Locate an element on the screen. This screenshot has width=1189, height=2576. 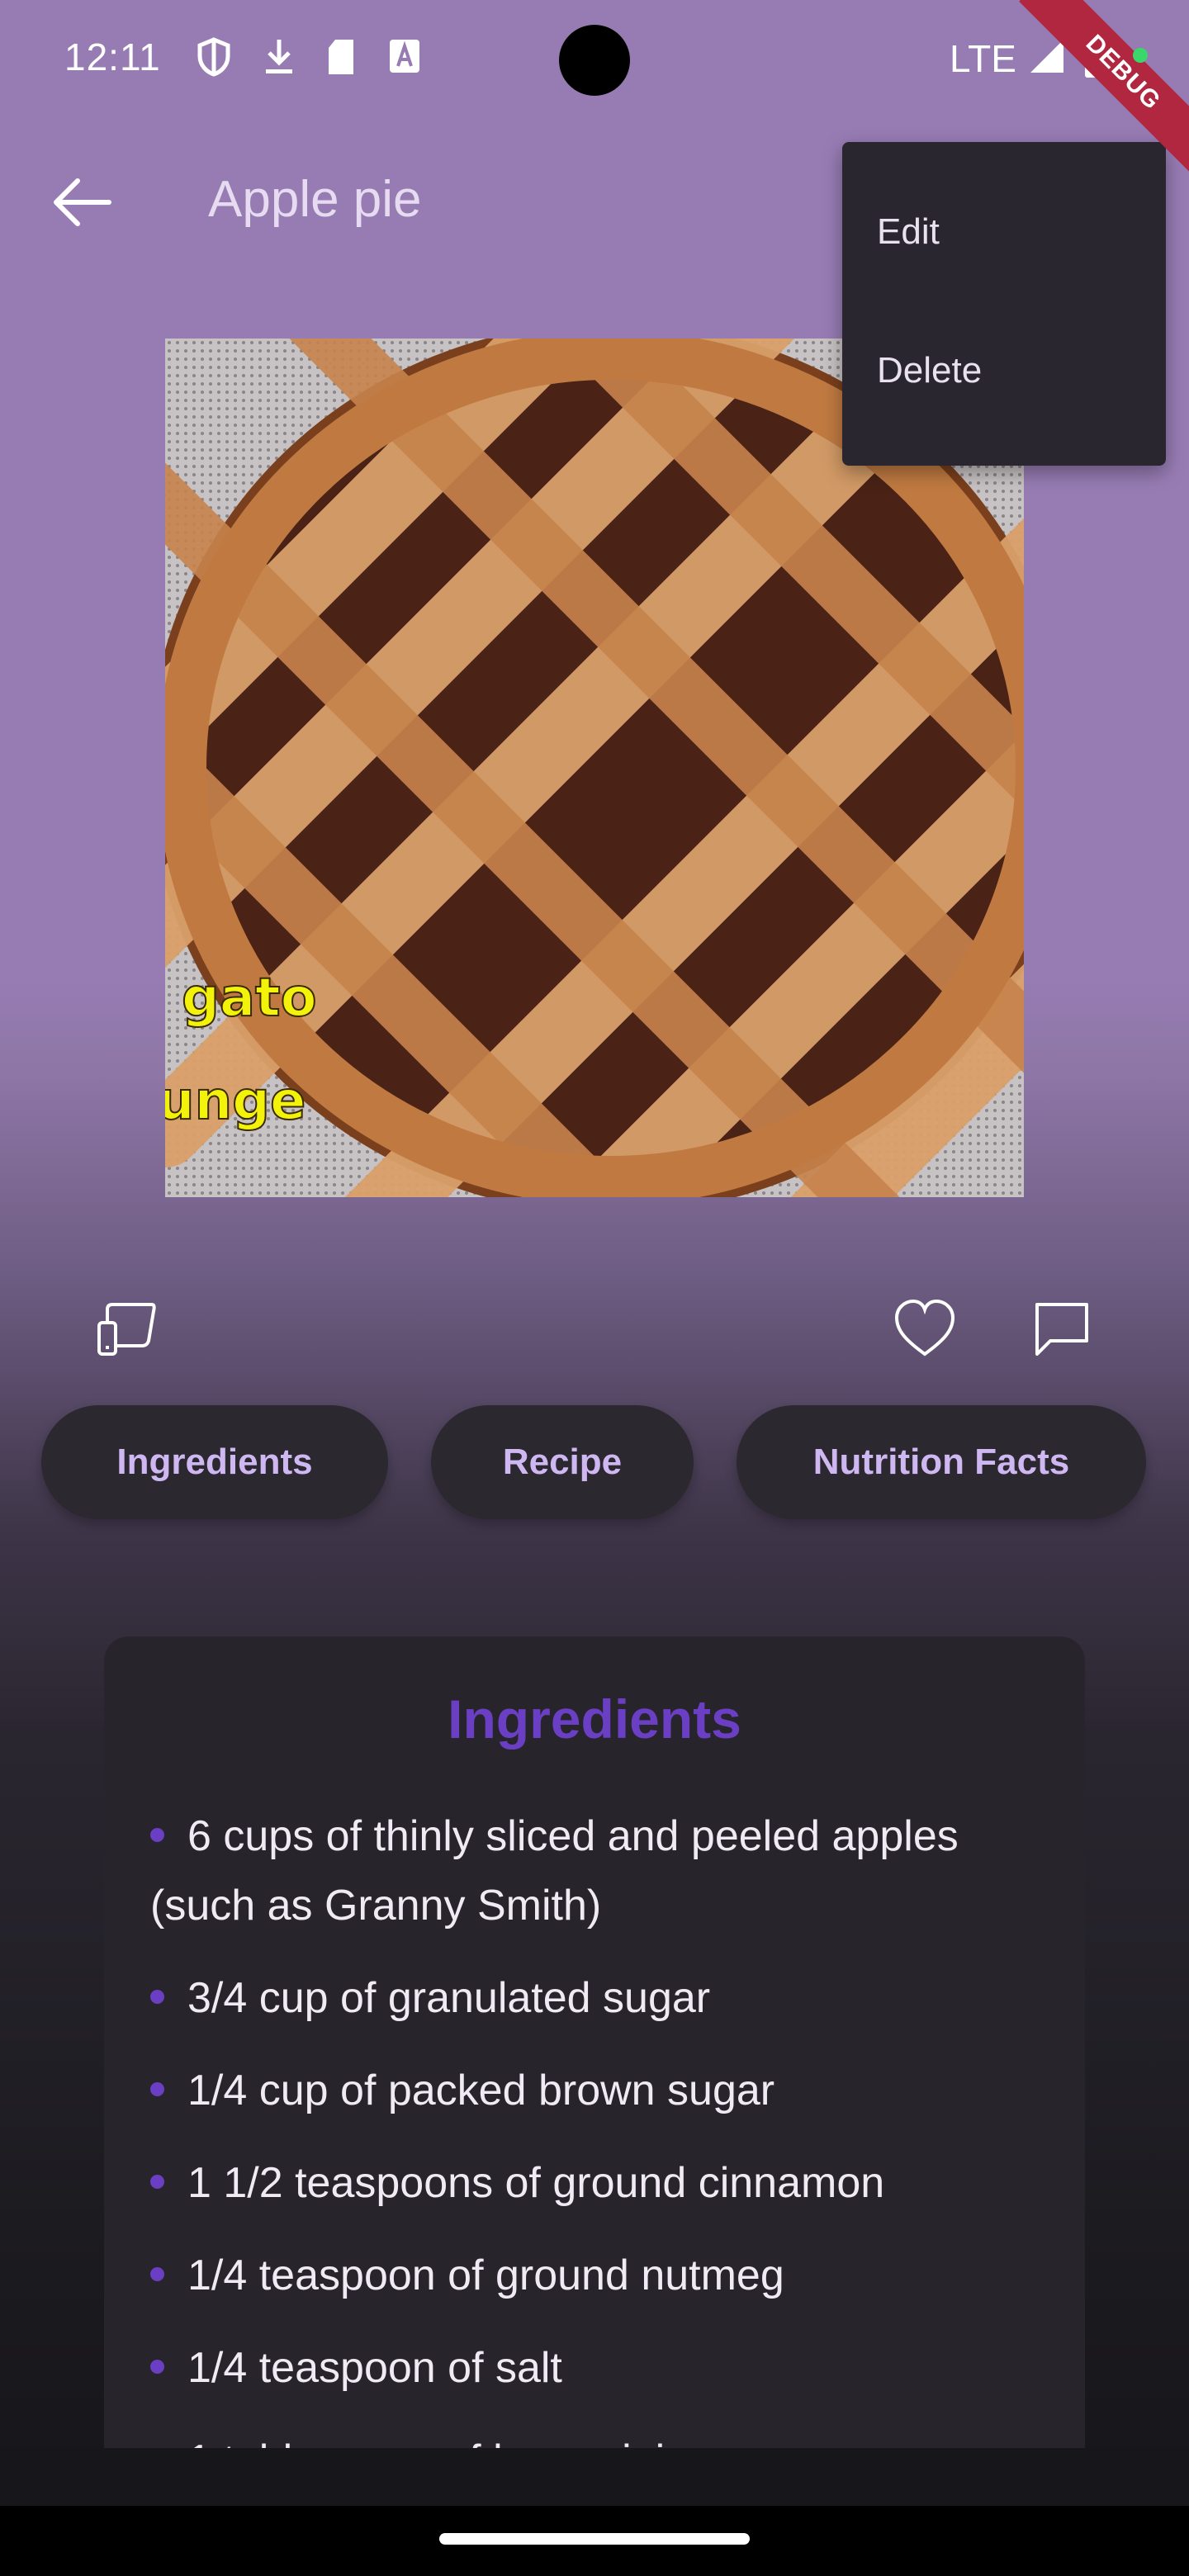
favorite-heart-icon is located at coordinates (924, 1329).